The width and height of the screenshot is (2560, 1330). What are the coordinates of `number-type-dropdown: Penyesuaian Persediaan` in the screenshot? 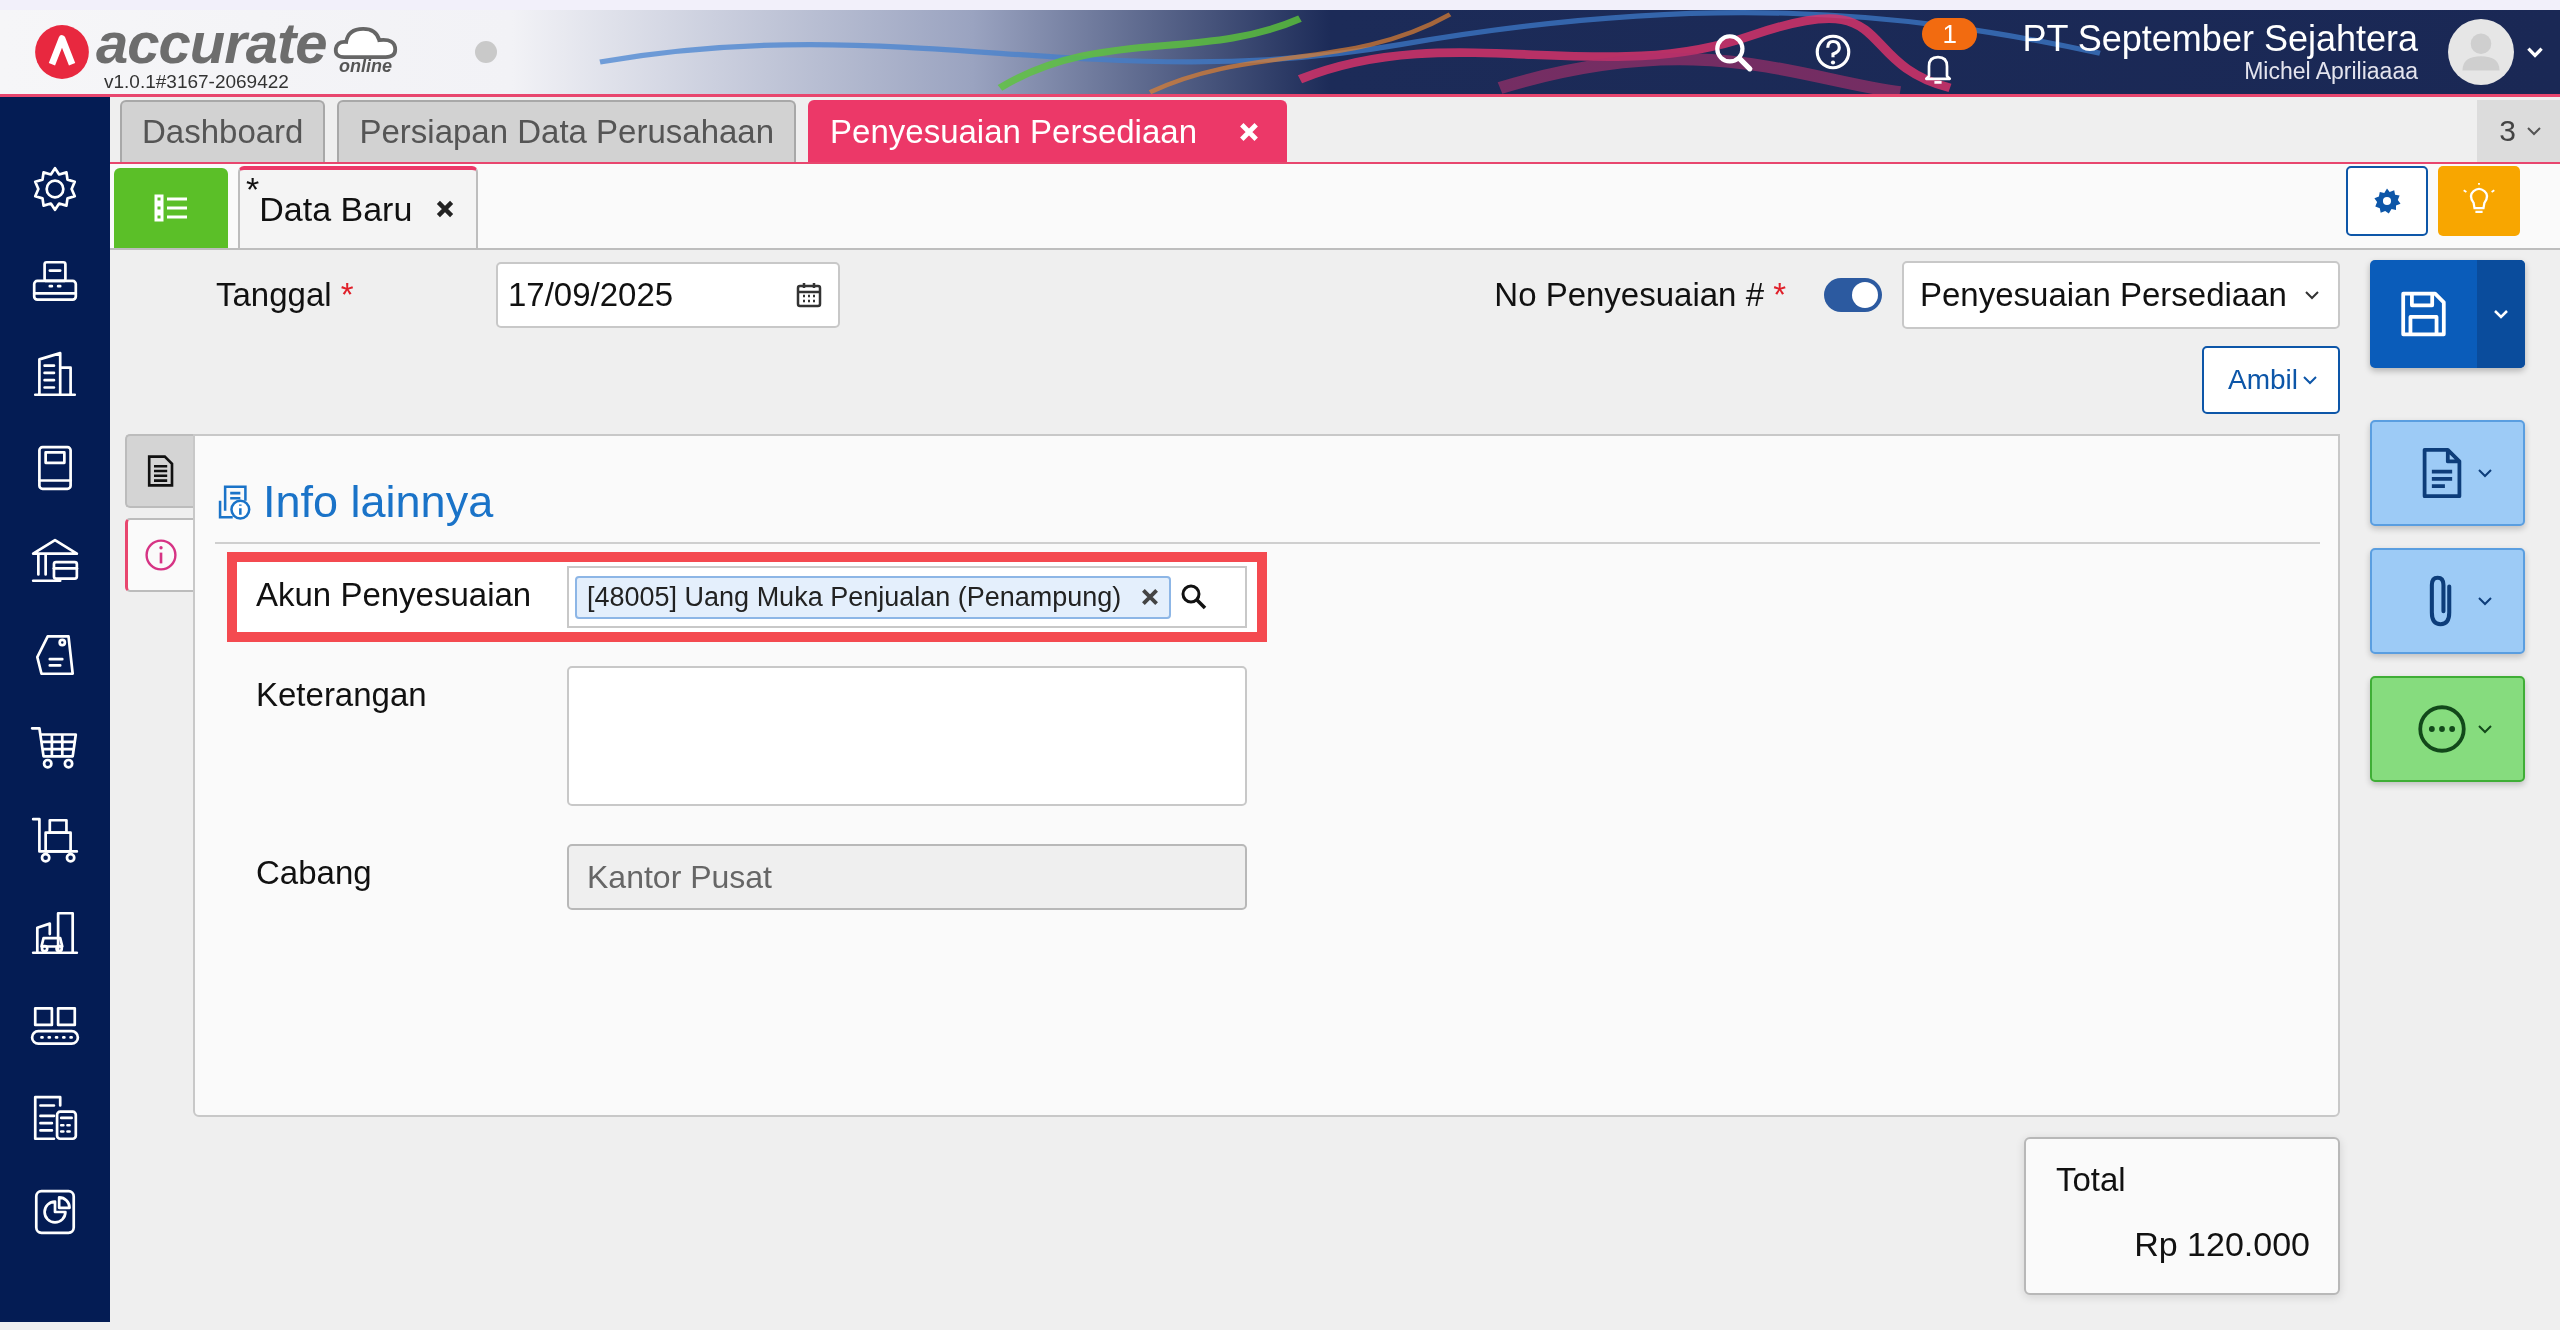 It's located at (2121, 295).